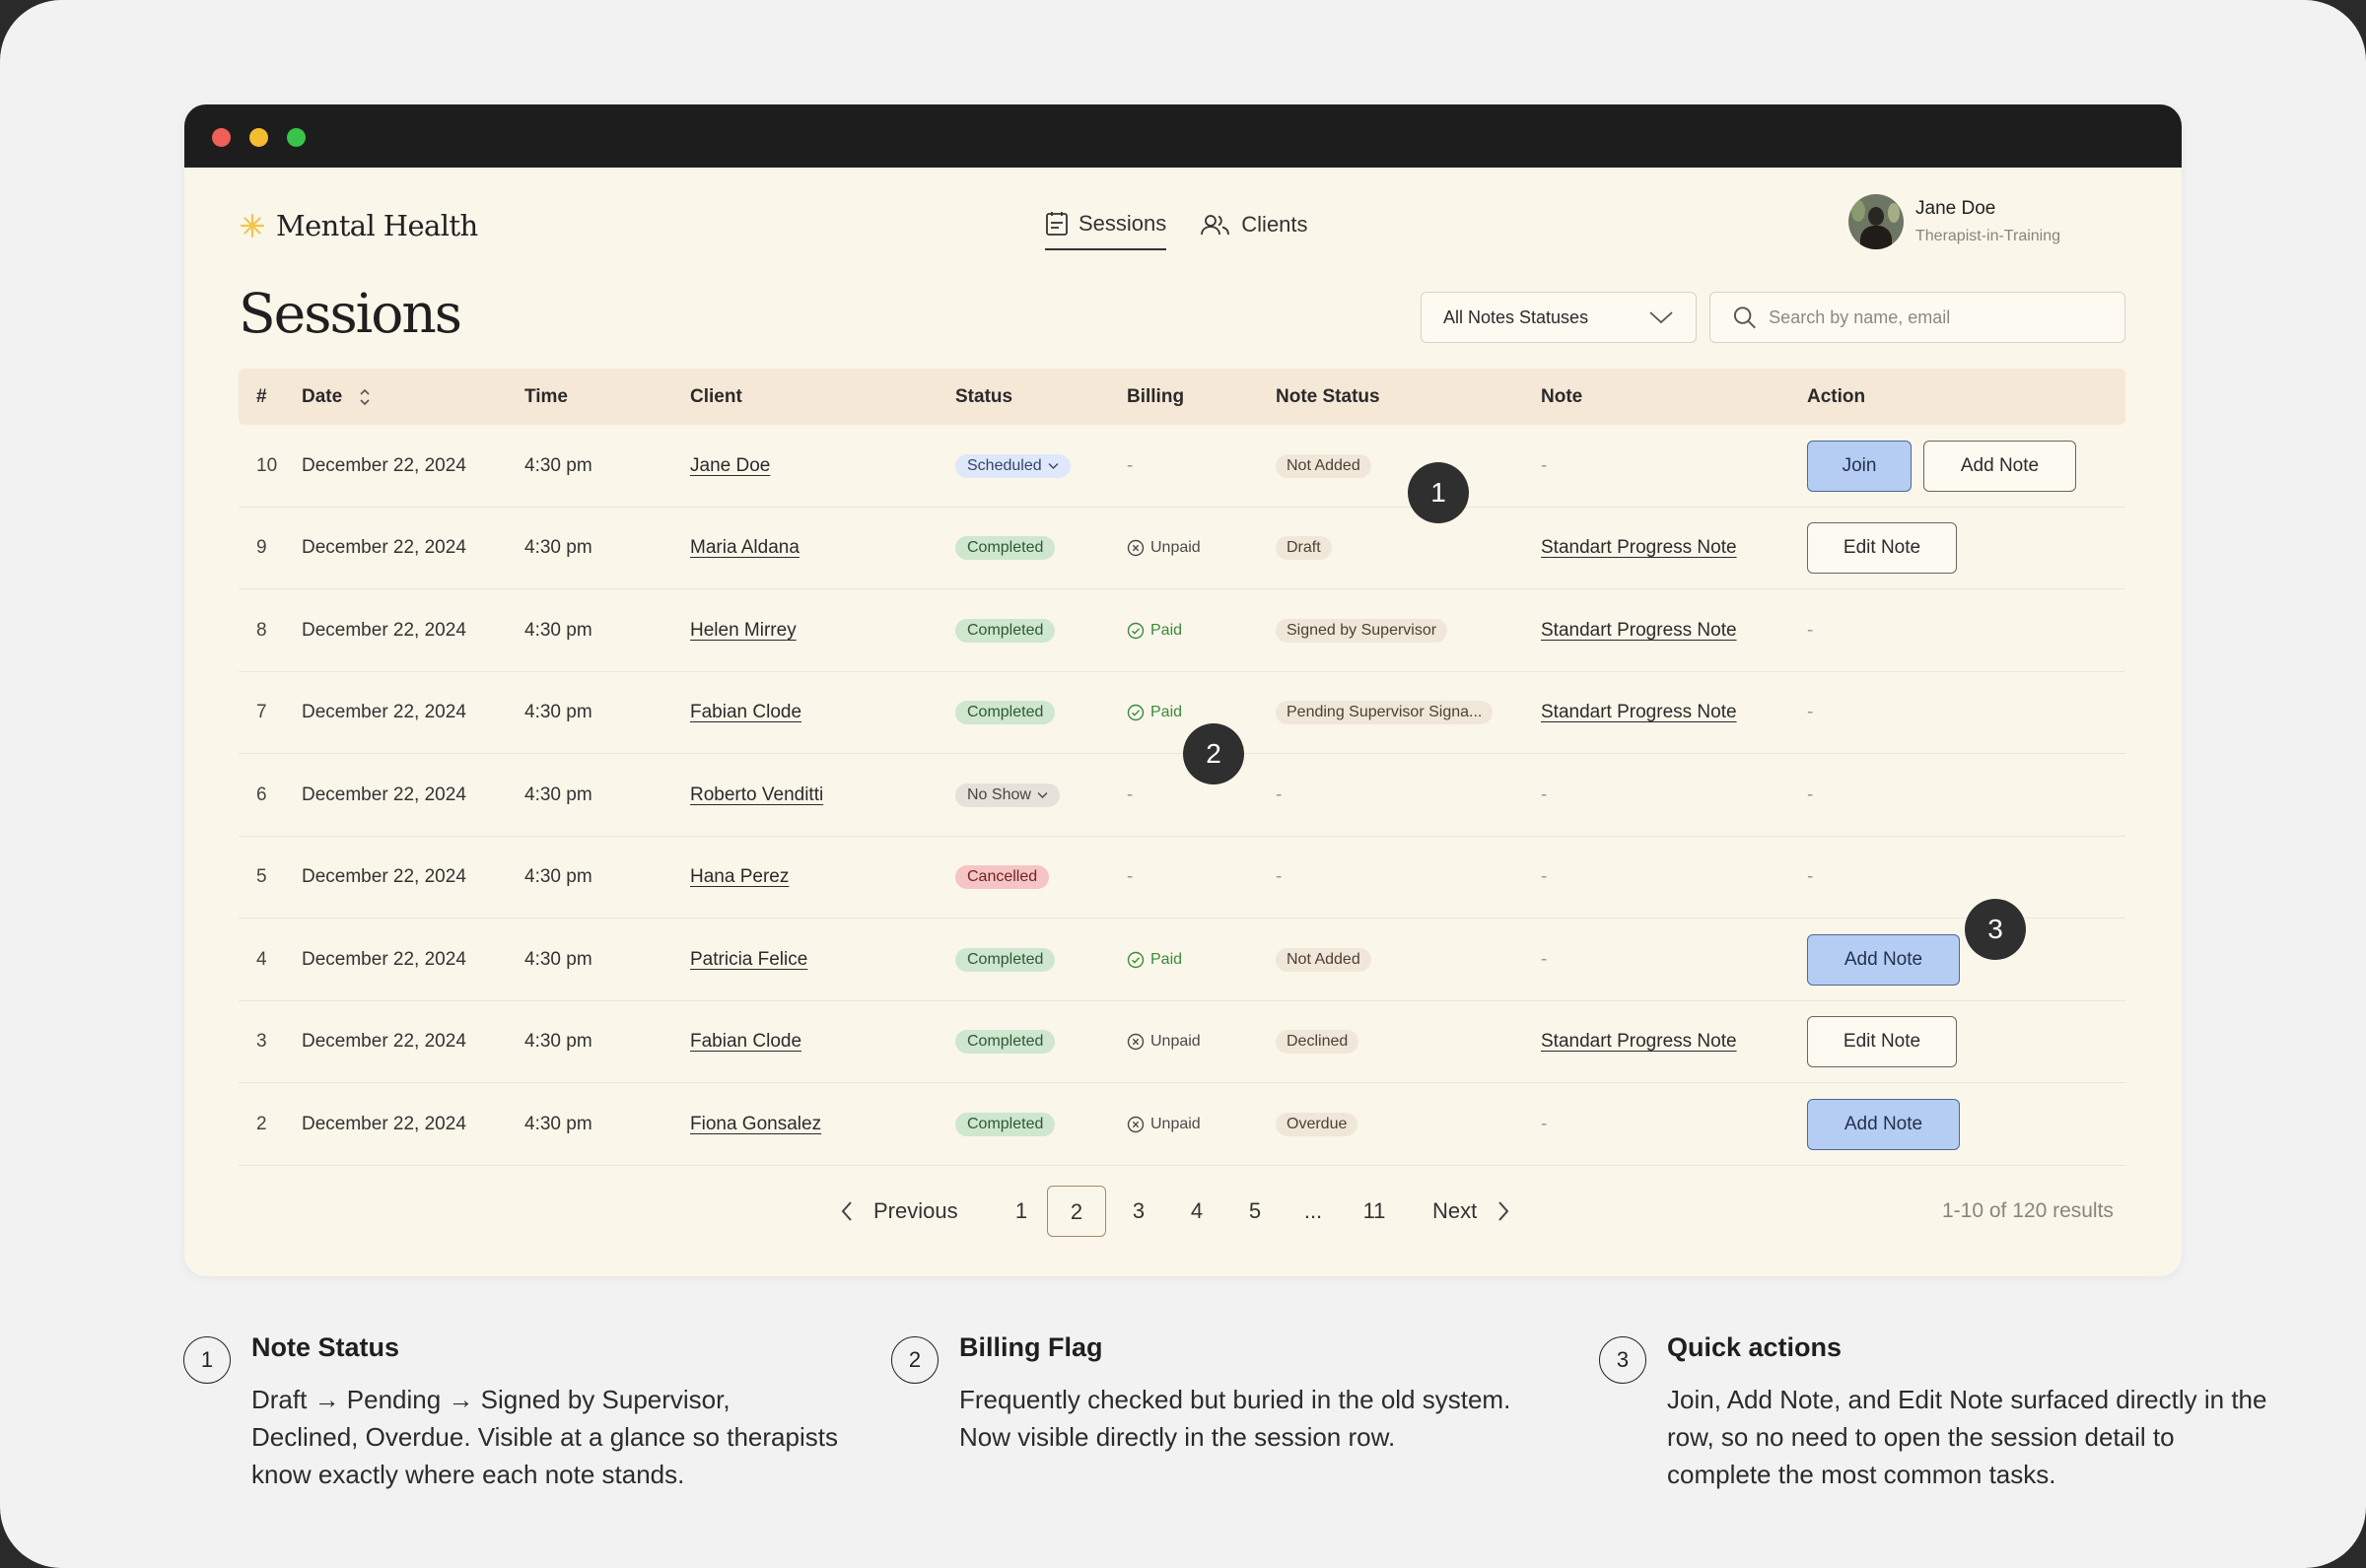 Image resolution: width=2366 pixels, height=1568 pixels. What do you see at coordinates (365, 396) in the screenshot?
I see `sort-icon` at bounding box center [365, 396].